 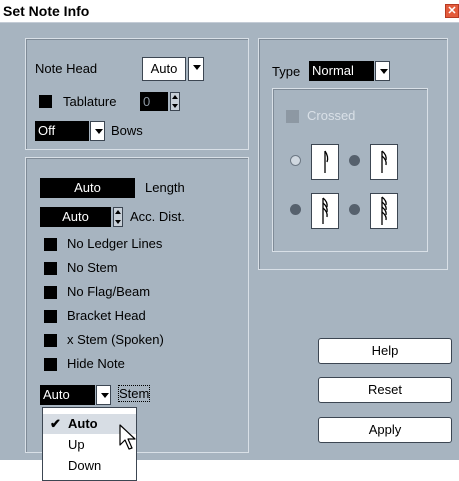 I want to click on acc-dist-label: Acc. Dist., so click(x=157, y=216).